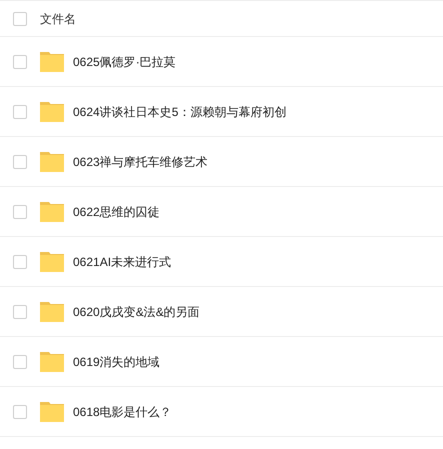  What do you see at coordinates (116, 211) in the screenshot?
I see `file-name: 0622思维的囚徒` at bounding box center [116, 211].